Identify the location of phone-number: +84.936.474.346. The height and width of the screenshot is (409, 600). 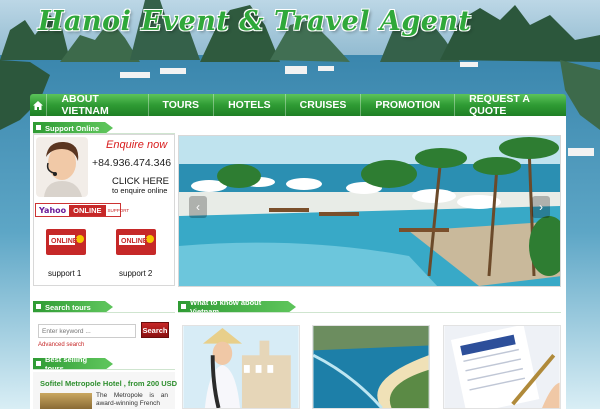
(132, 163).